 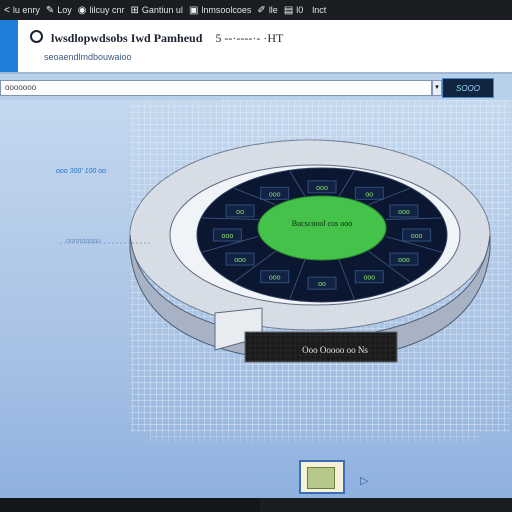 I want to click on chevron-down-icon: ▾, so click(x=437, y=88).